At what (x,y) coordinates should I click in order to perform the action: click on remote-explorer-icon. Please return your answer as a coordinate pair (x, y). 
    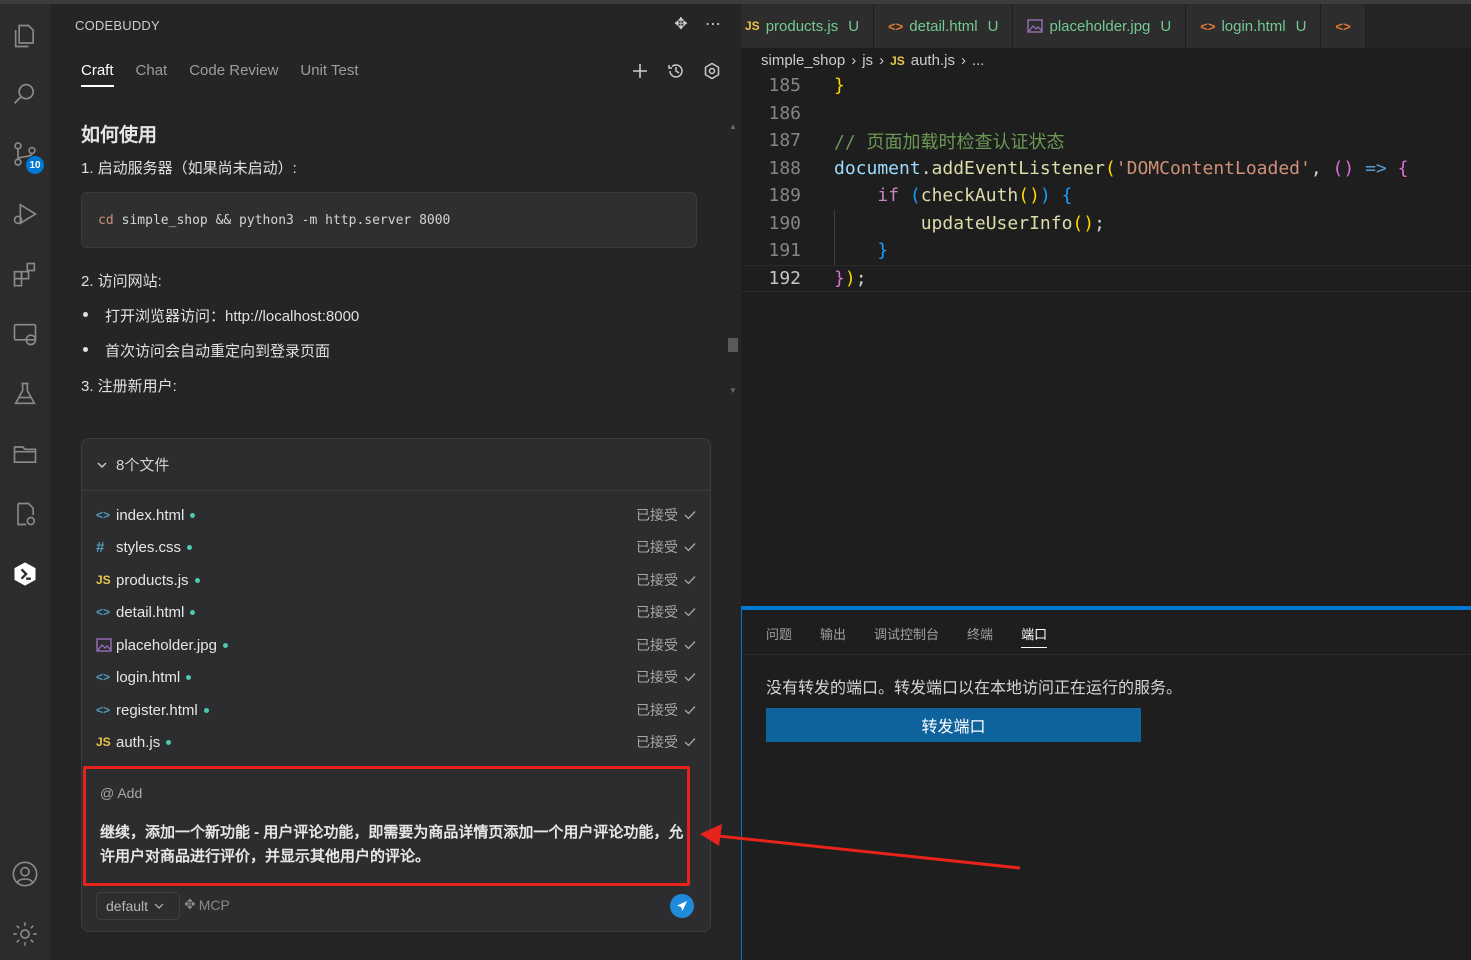
    Looking at the image, I should click on (25, 334).